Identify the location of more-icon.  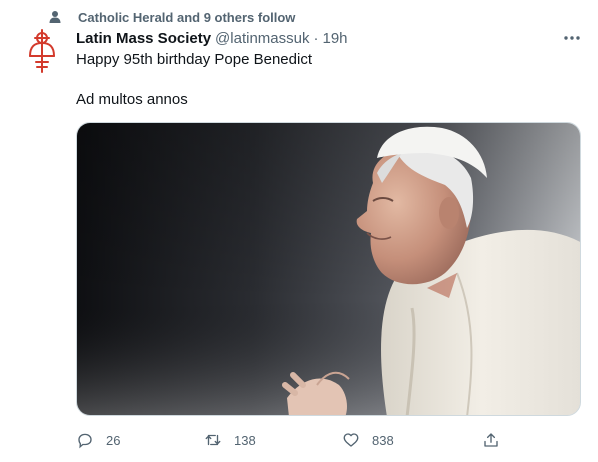
(572, 38).